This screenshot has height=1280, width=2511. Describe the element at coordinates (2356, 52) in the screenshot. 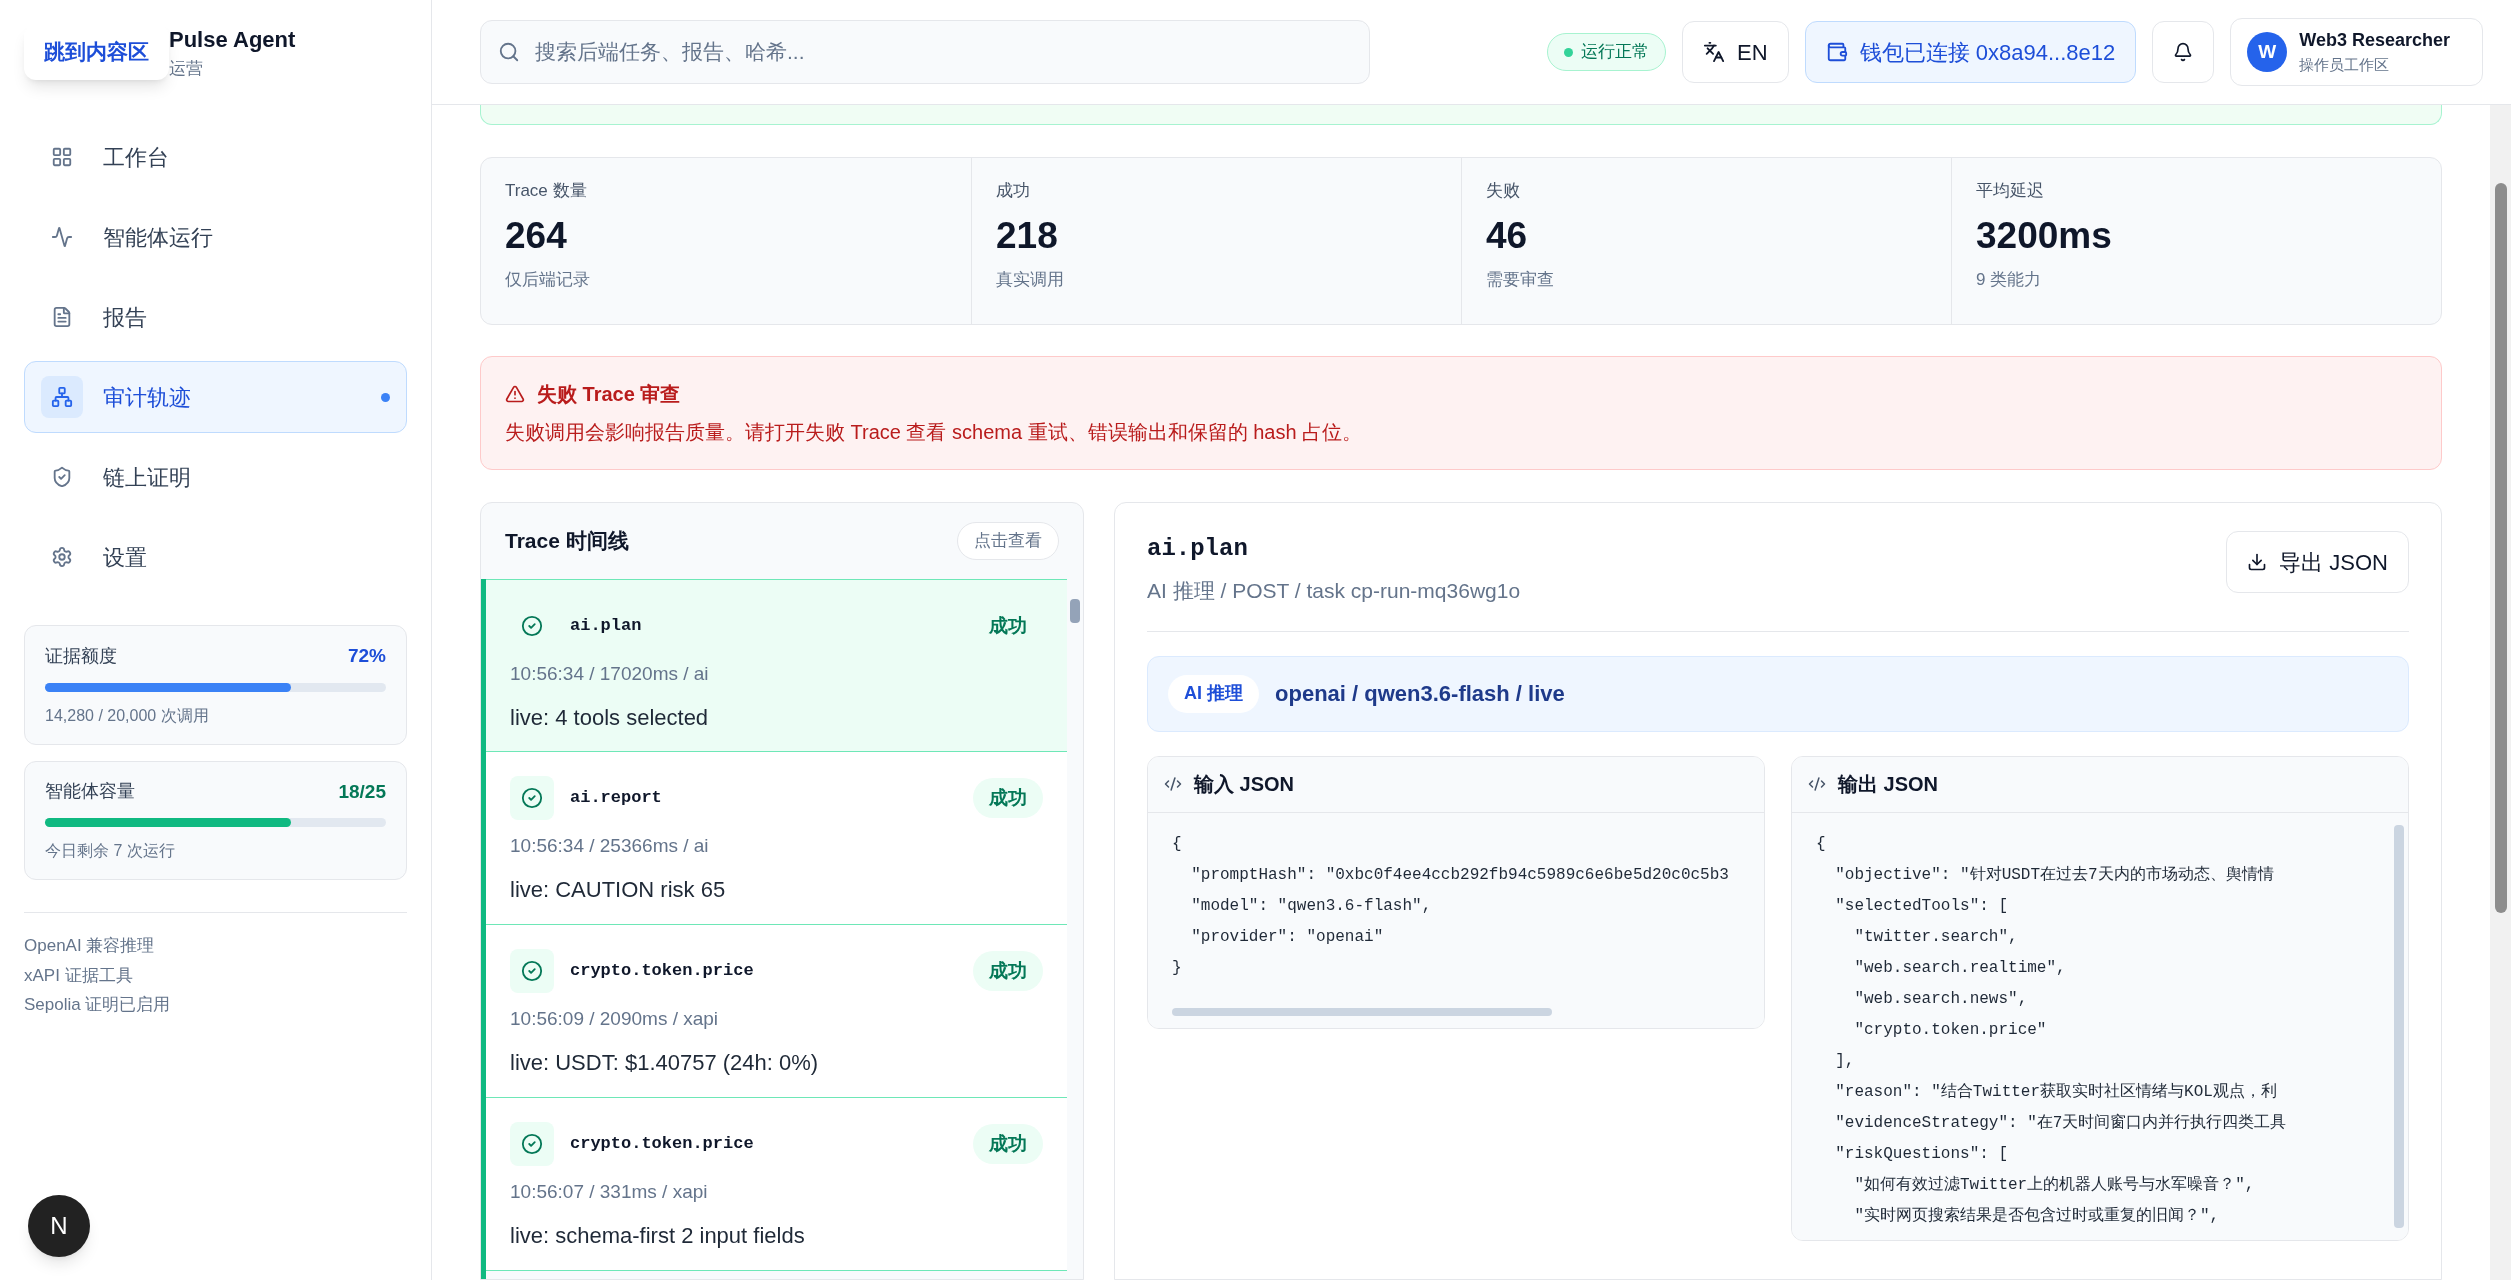

I see `user-card: W Web3 Researcher 操作员工作区` at that location.